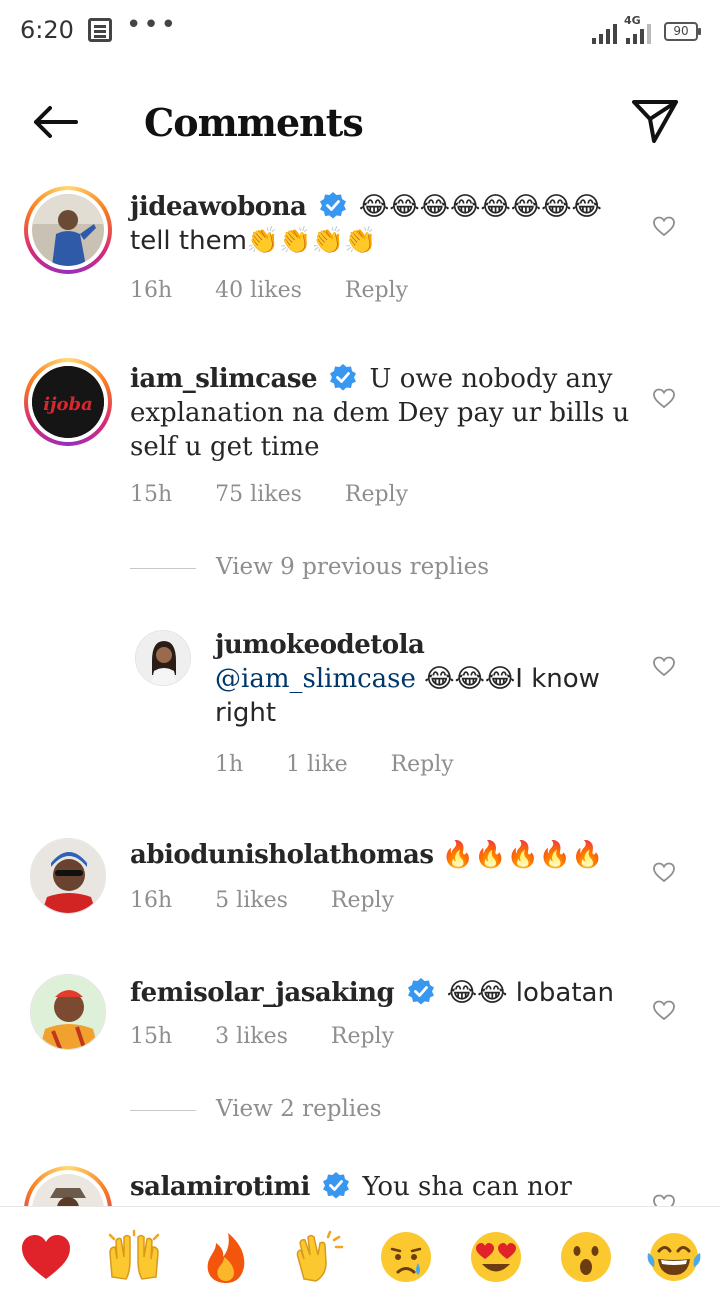 This screenshot has height=1302, width=720. Describe the element at coordinates (380, 224) in the screenshot. I see `comment-text: jideawobona 😂😂😂😂😂😂😂😂 tell them👏👏👏👏` at that location.